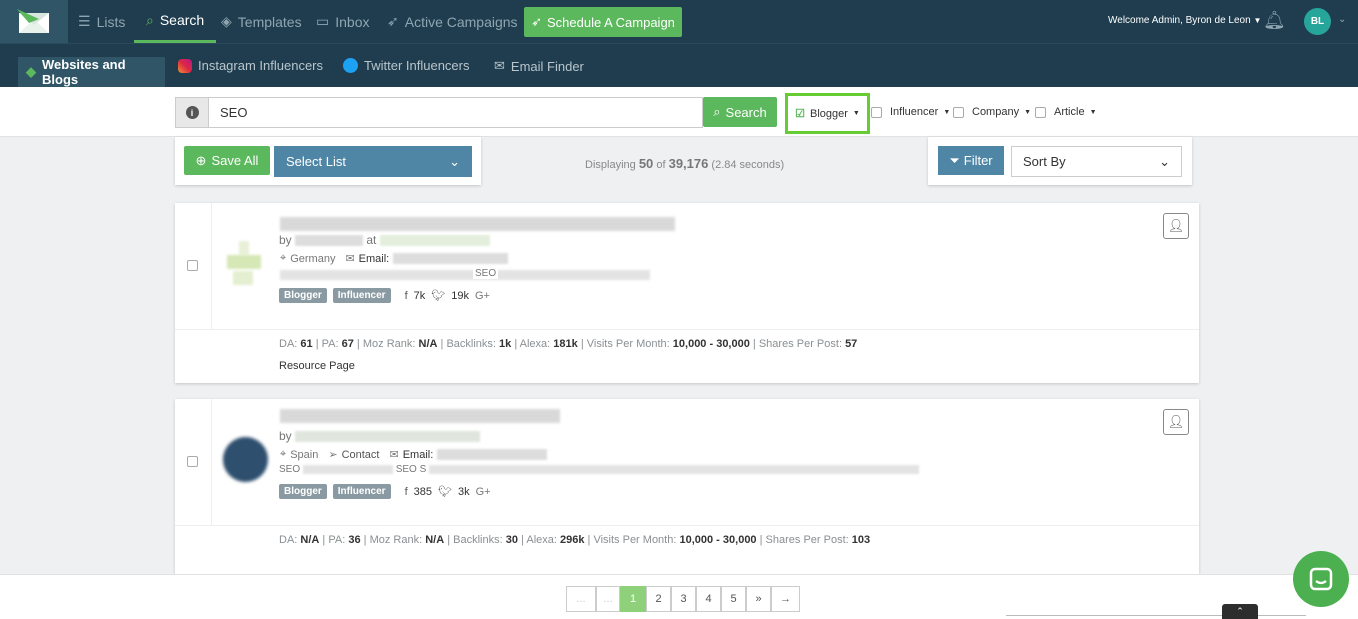 The width and height of the screenshot is (1358, 619). What do you see at coordinates (419, 295) in the screenshot?
I see `facebook-count: 7k` at bounding box center [419, 295].